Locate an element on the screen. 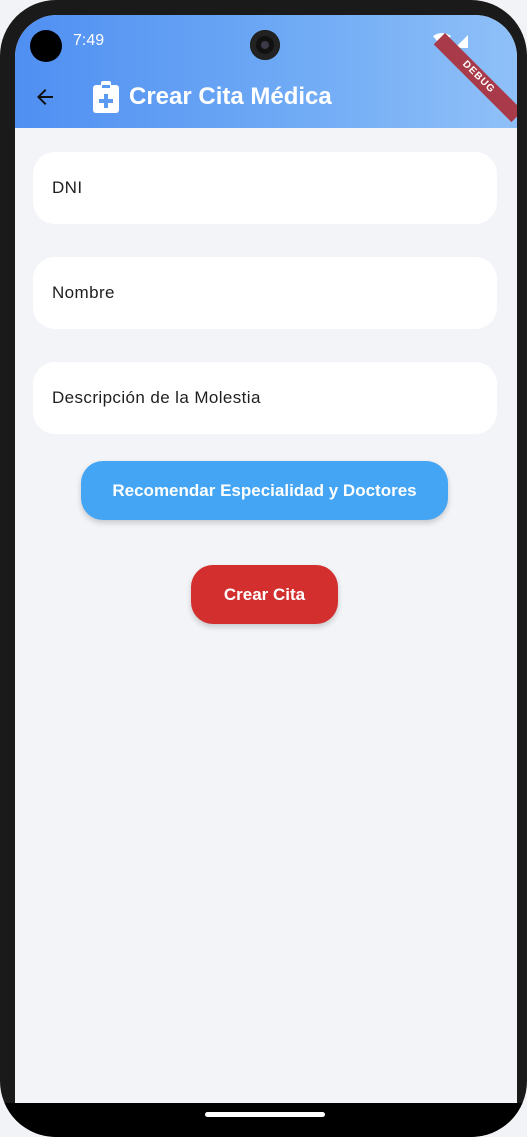 This screenshot has height=1137, width=527. home-indicator is located at coordinates (265, 1114).